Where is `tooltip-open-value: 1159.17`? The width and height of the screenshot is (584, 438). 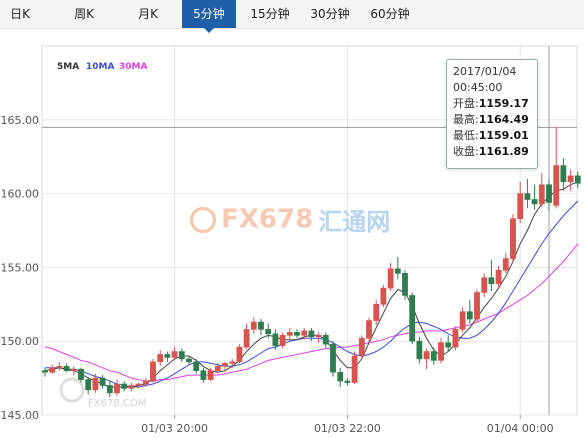 tooltip-open-value: 1159.17 is located at coordinates (503, 103).